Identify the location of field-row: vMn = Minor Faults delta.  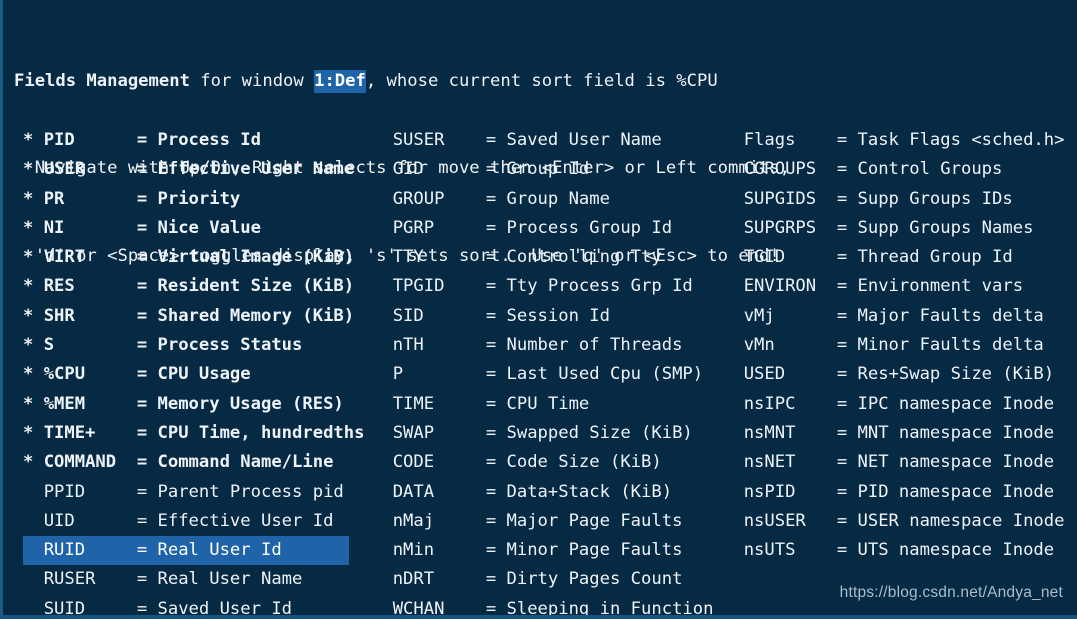
(899, 345).